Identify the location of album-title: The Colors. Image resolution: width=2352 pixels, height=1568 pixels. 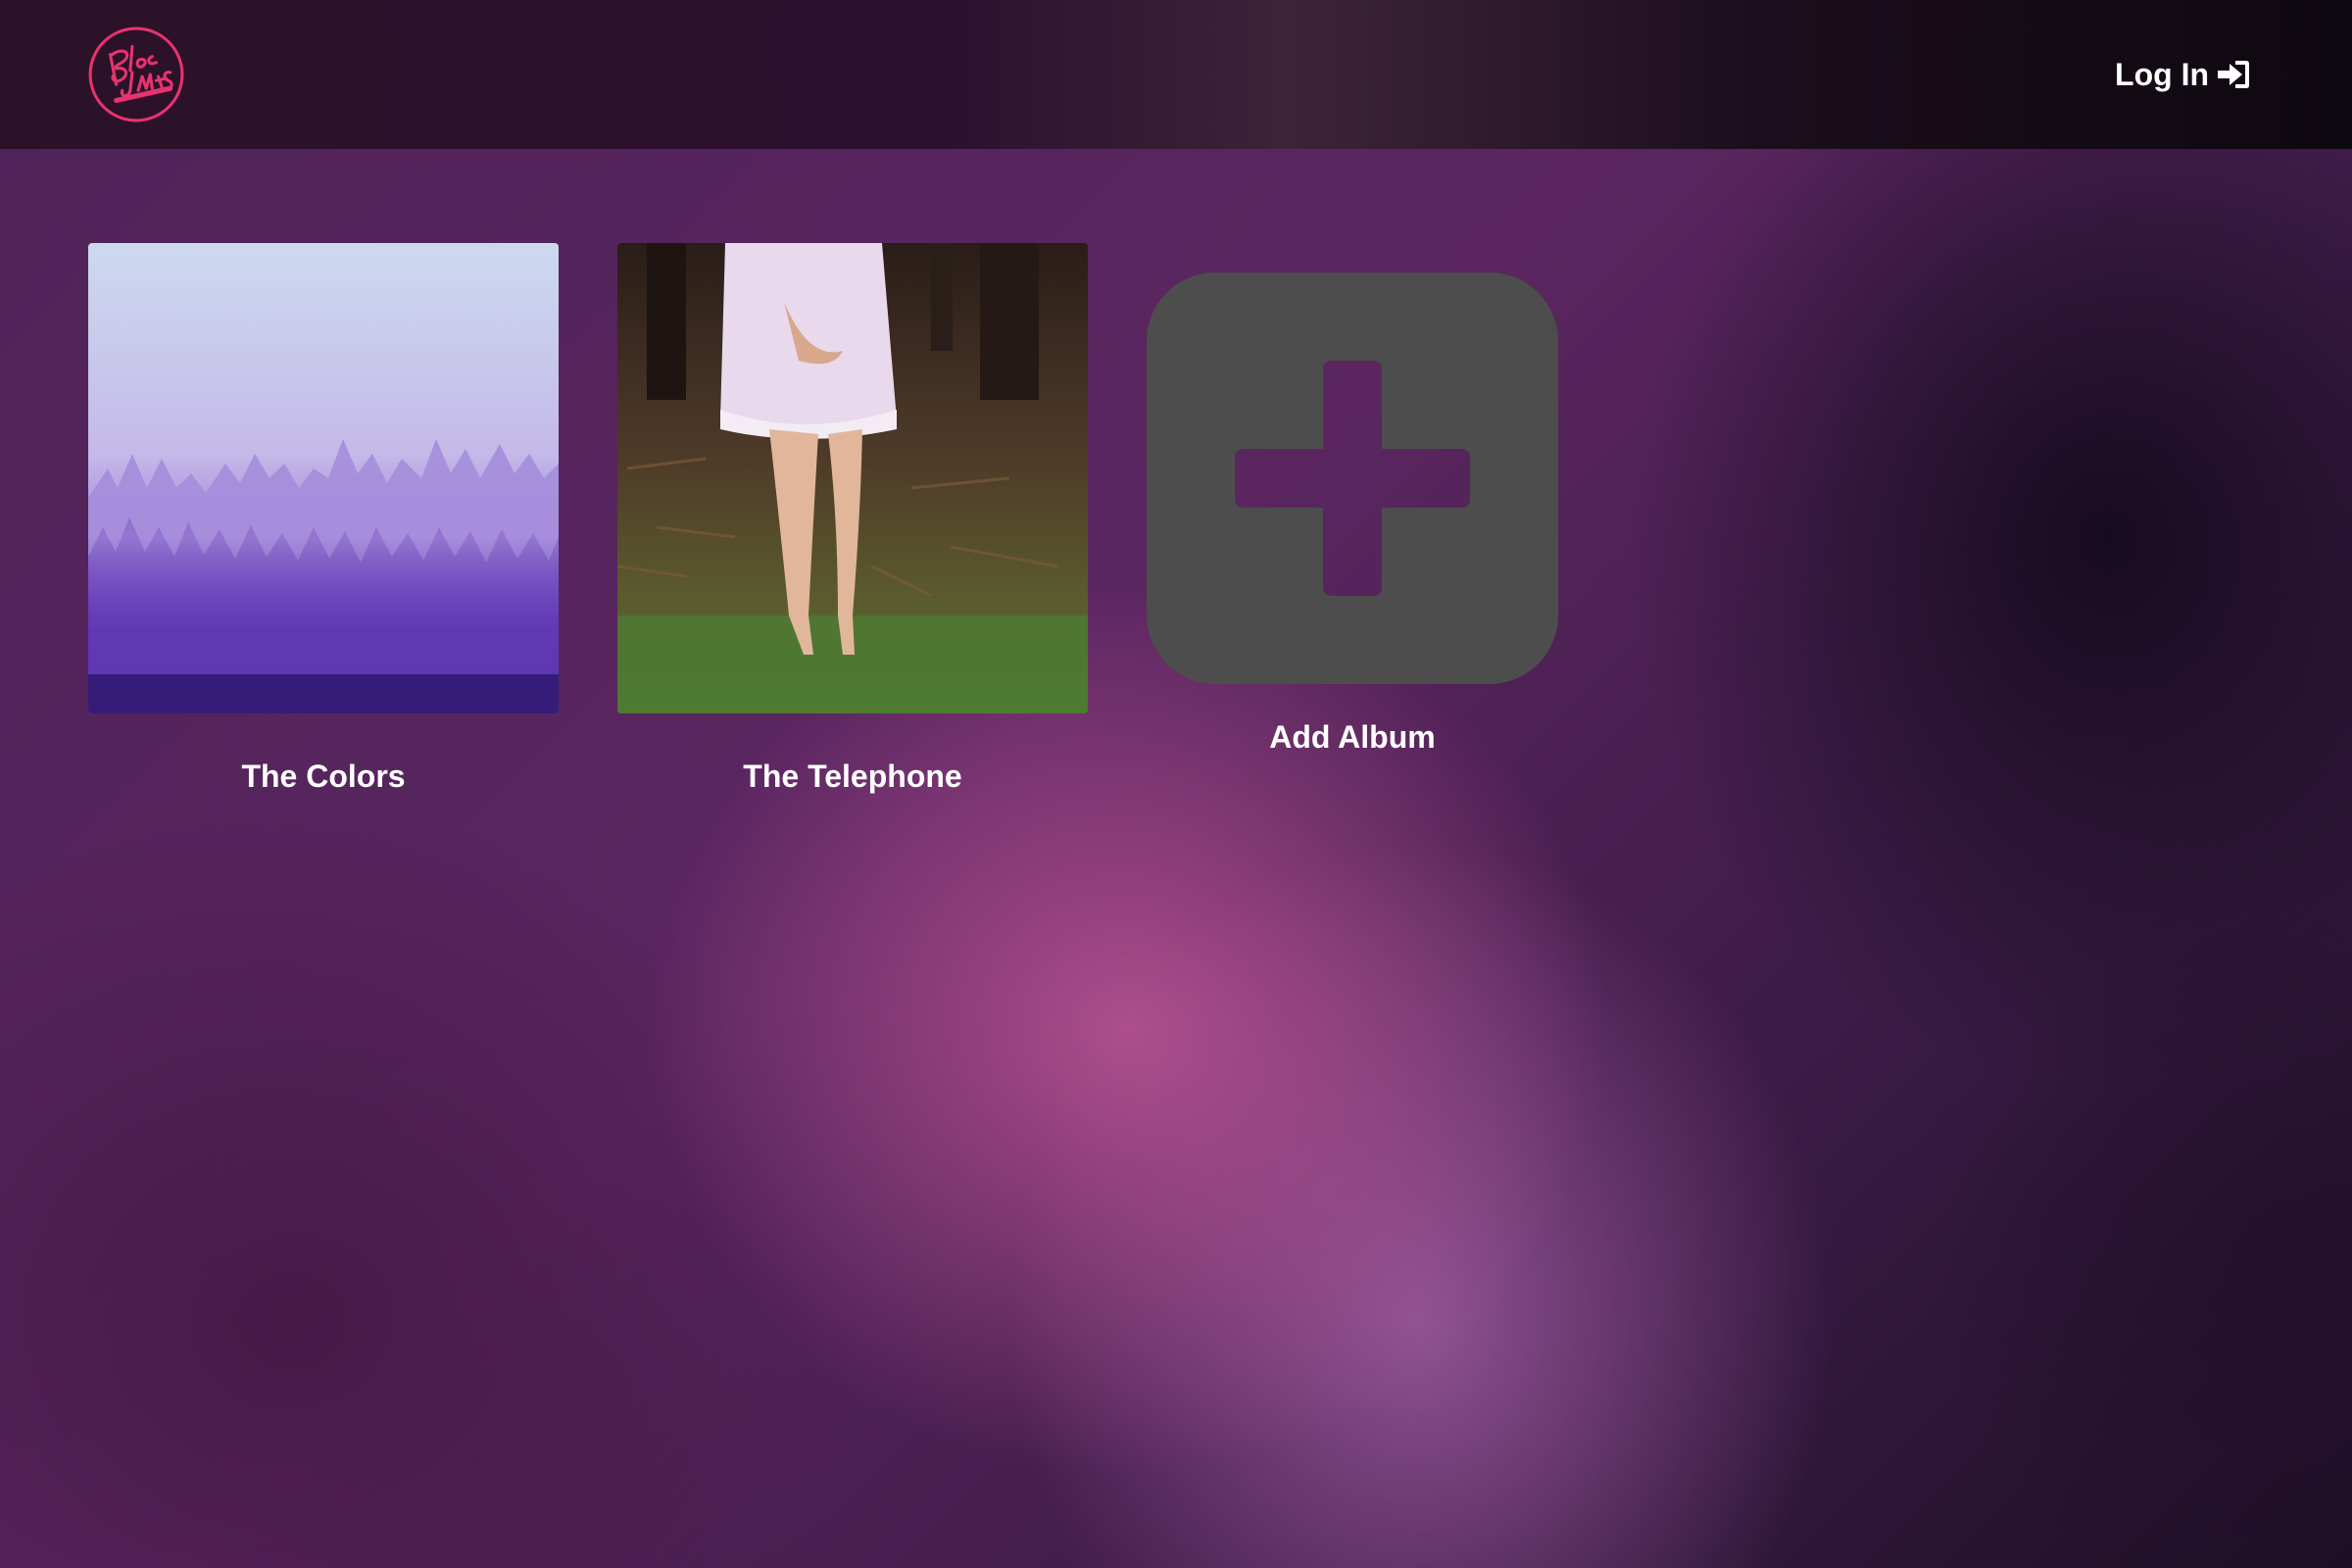
(323, 776).